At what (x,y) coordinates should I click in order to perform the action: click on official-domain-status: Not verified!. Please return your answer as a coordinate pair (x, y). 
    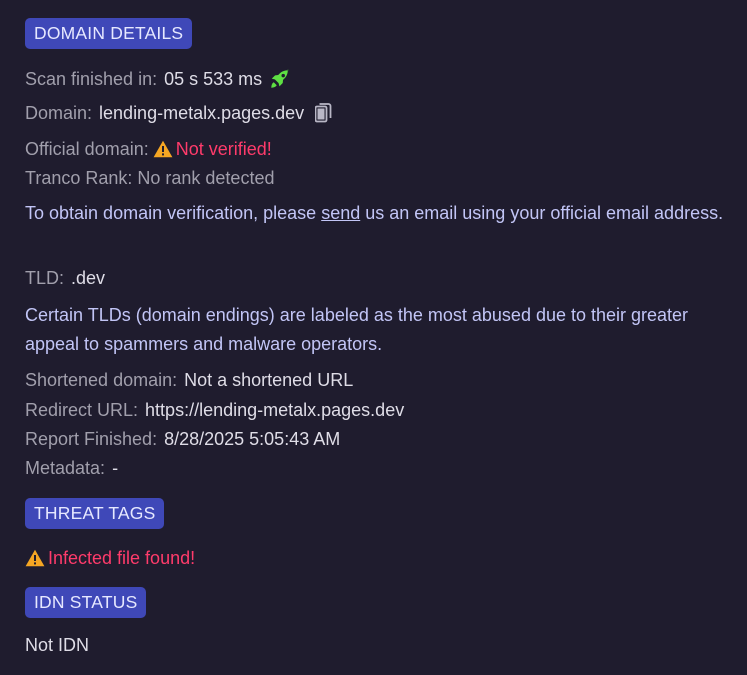
    Looking at the image, I should click on (223, 149).